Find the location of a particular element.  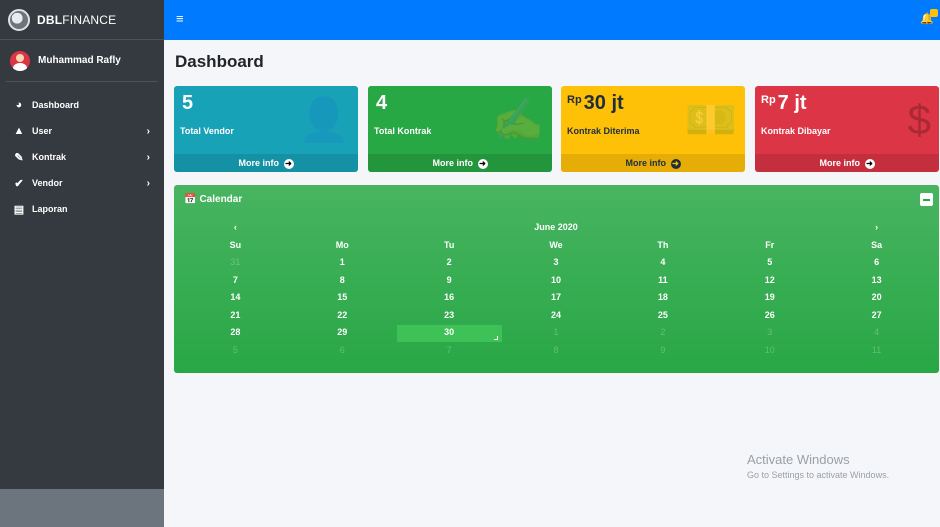

sidebar-item-label: Dashboard is located at coordinates (56, 105).